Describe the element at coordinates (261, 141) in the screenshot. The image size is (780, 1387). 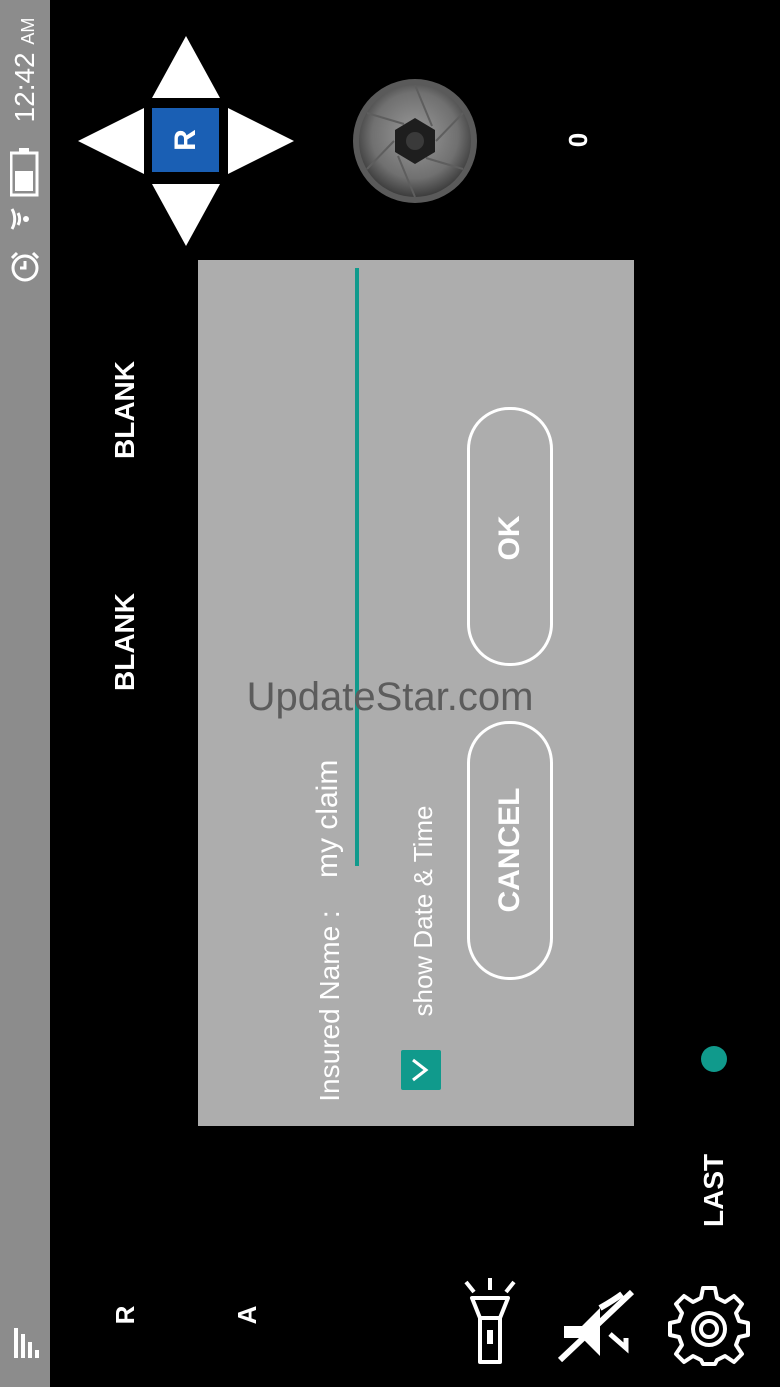
I see `dpad-right-arrow-icon` at that location.